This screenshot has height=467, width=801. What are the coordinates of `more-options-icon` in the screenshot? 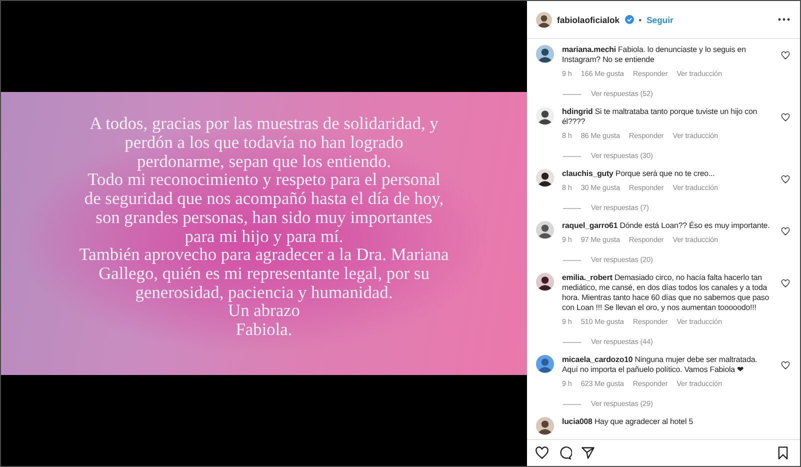 It's located at (784, 19).